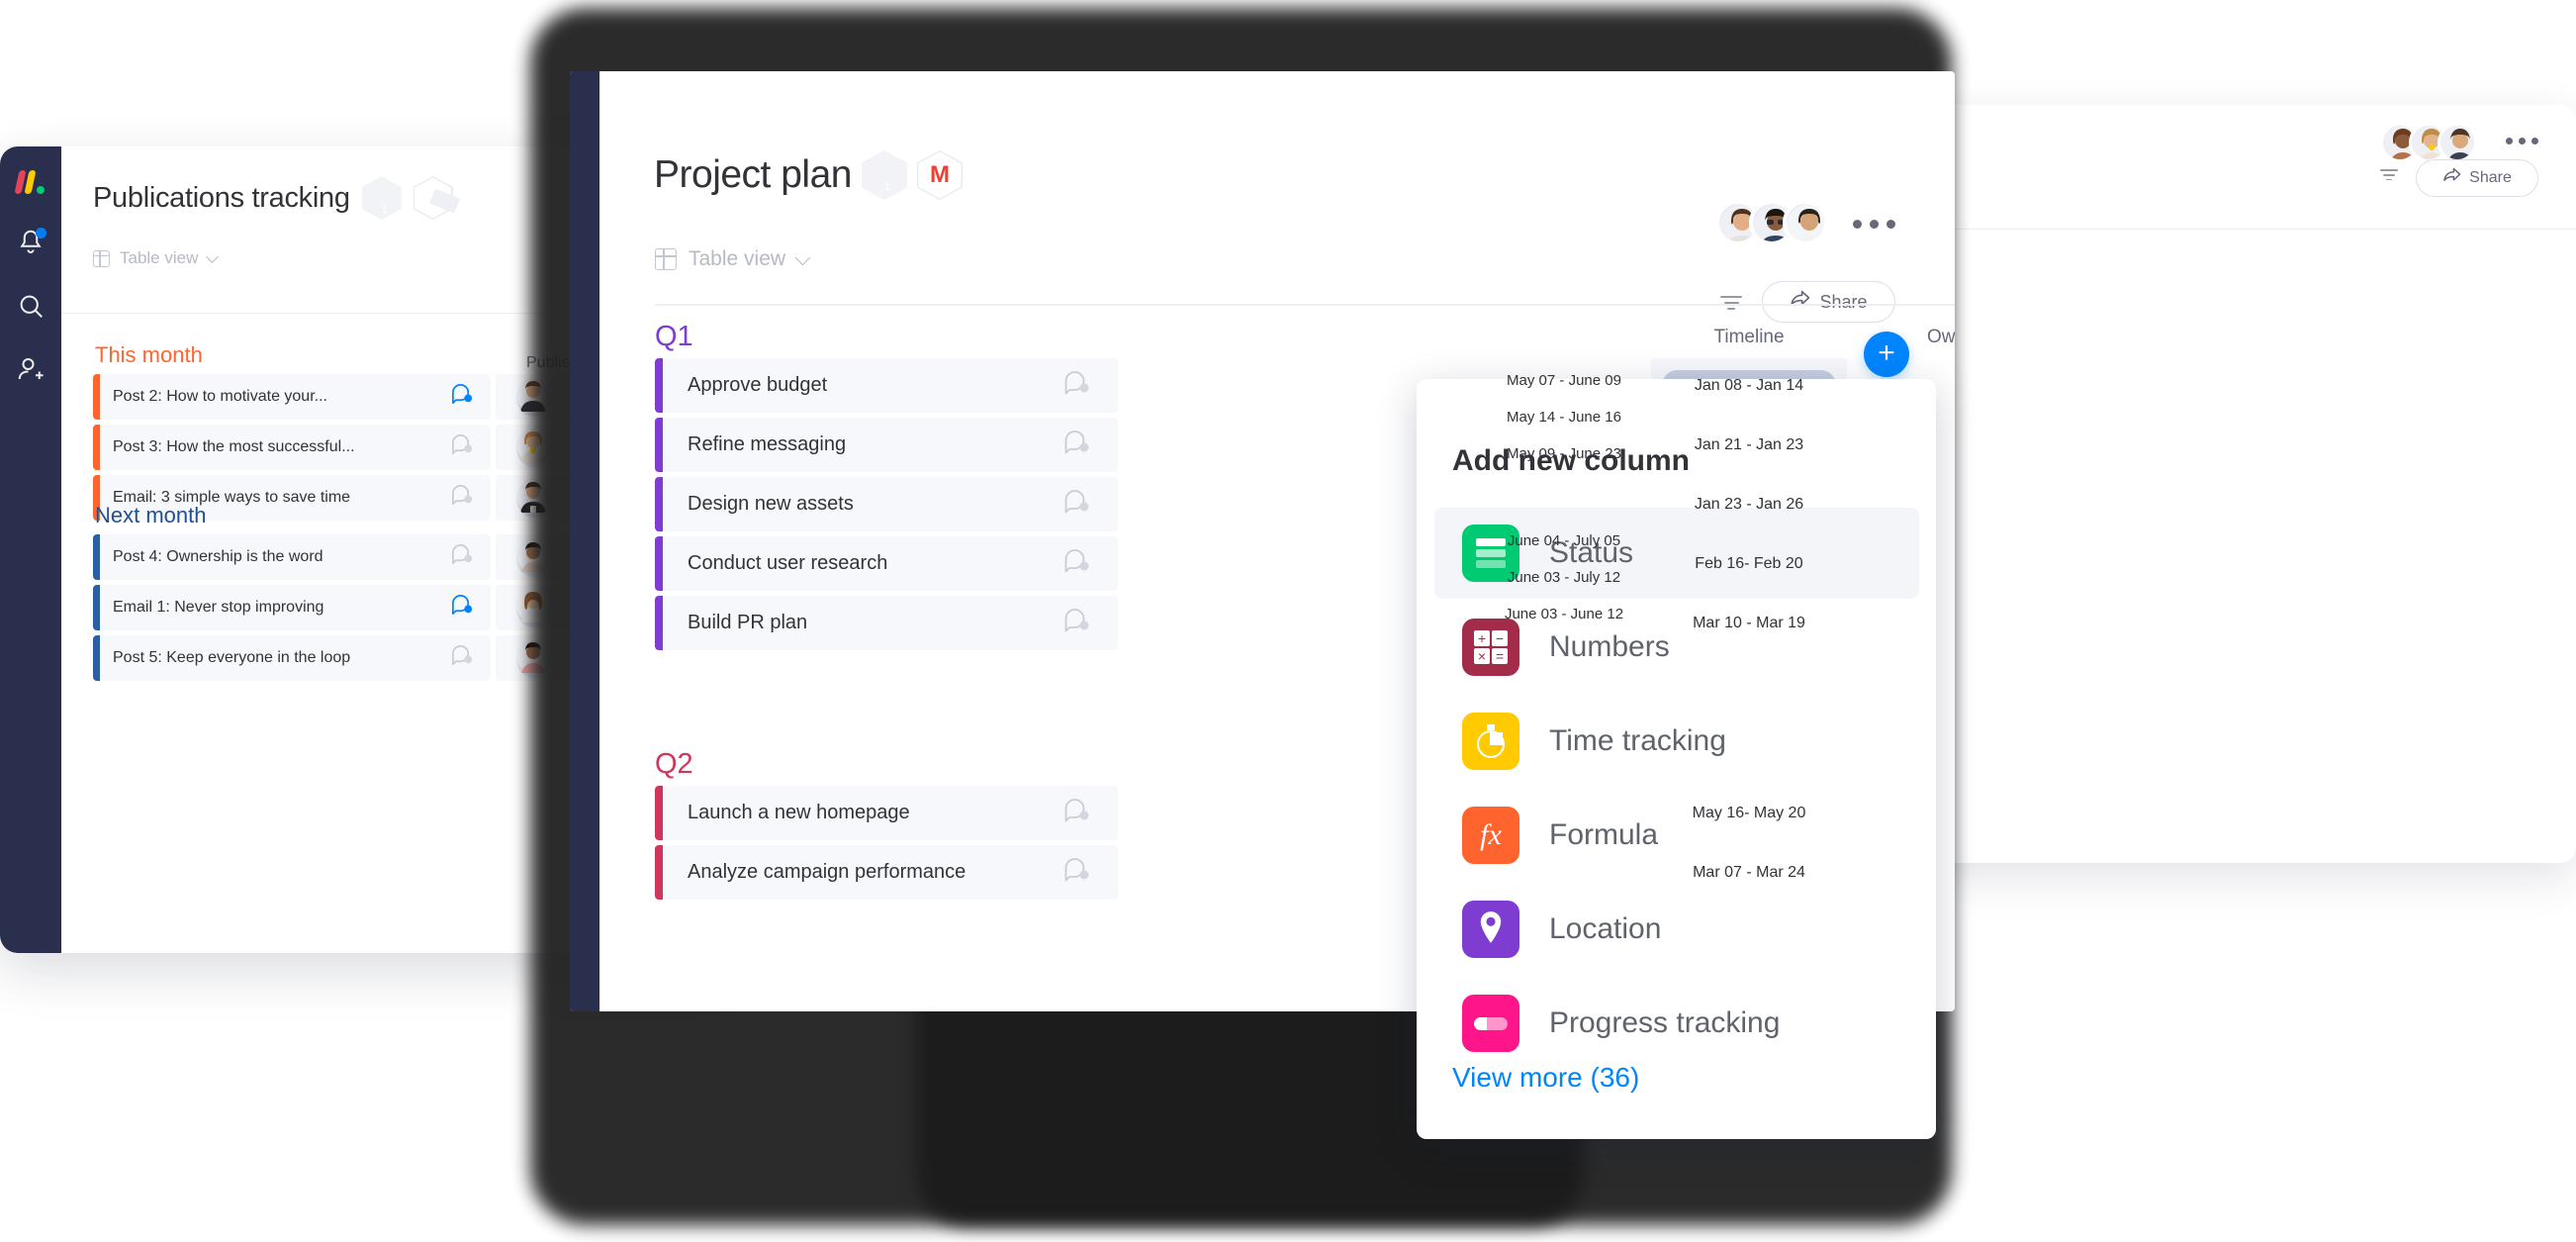 The width and height of the screenshot is (2576, 1242). I want to click on search-icon, so click(31, 306).